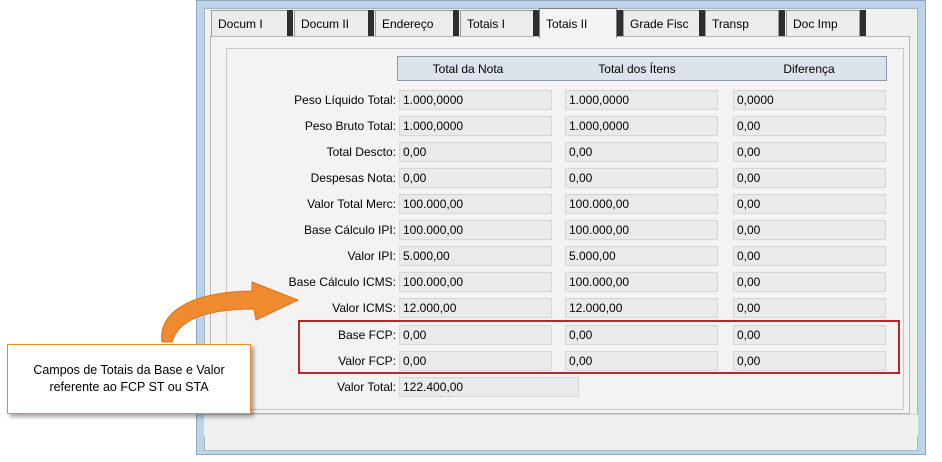 This screenshot has width=942, height=462. I want to click on field-total-descto-nota: 0,00, so click(475, 152).